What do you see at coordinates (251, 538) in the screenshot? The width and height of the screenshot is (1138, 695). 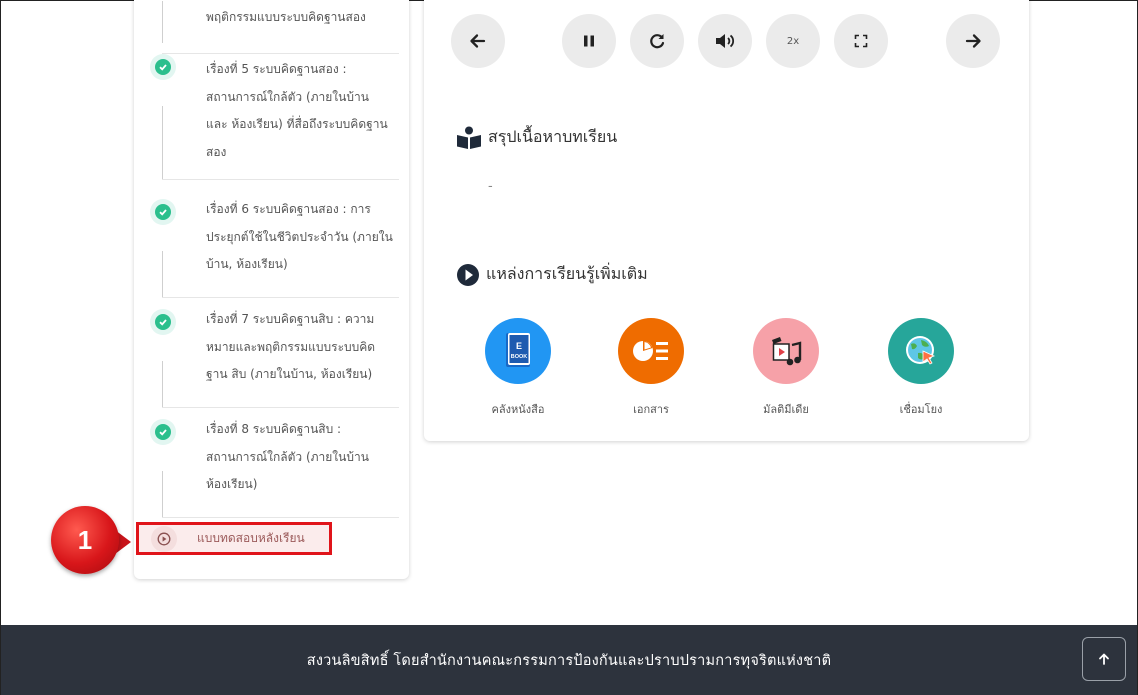 I see `posttest-label: แบบทดสอบหลังเรียน` at bounding box center [251, 538].